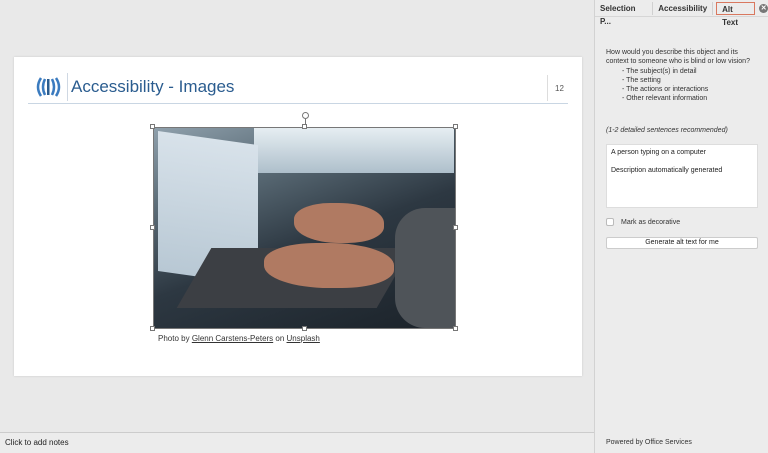 The image size is (768, 453). I want to click on notes-area: Click to add notes, so click(297, 442).